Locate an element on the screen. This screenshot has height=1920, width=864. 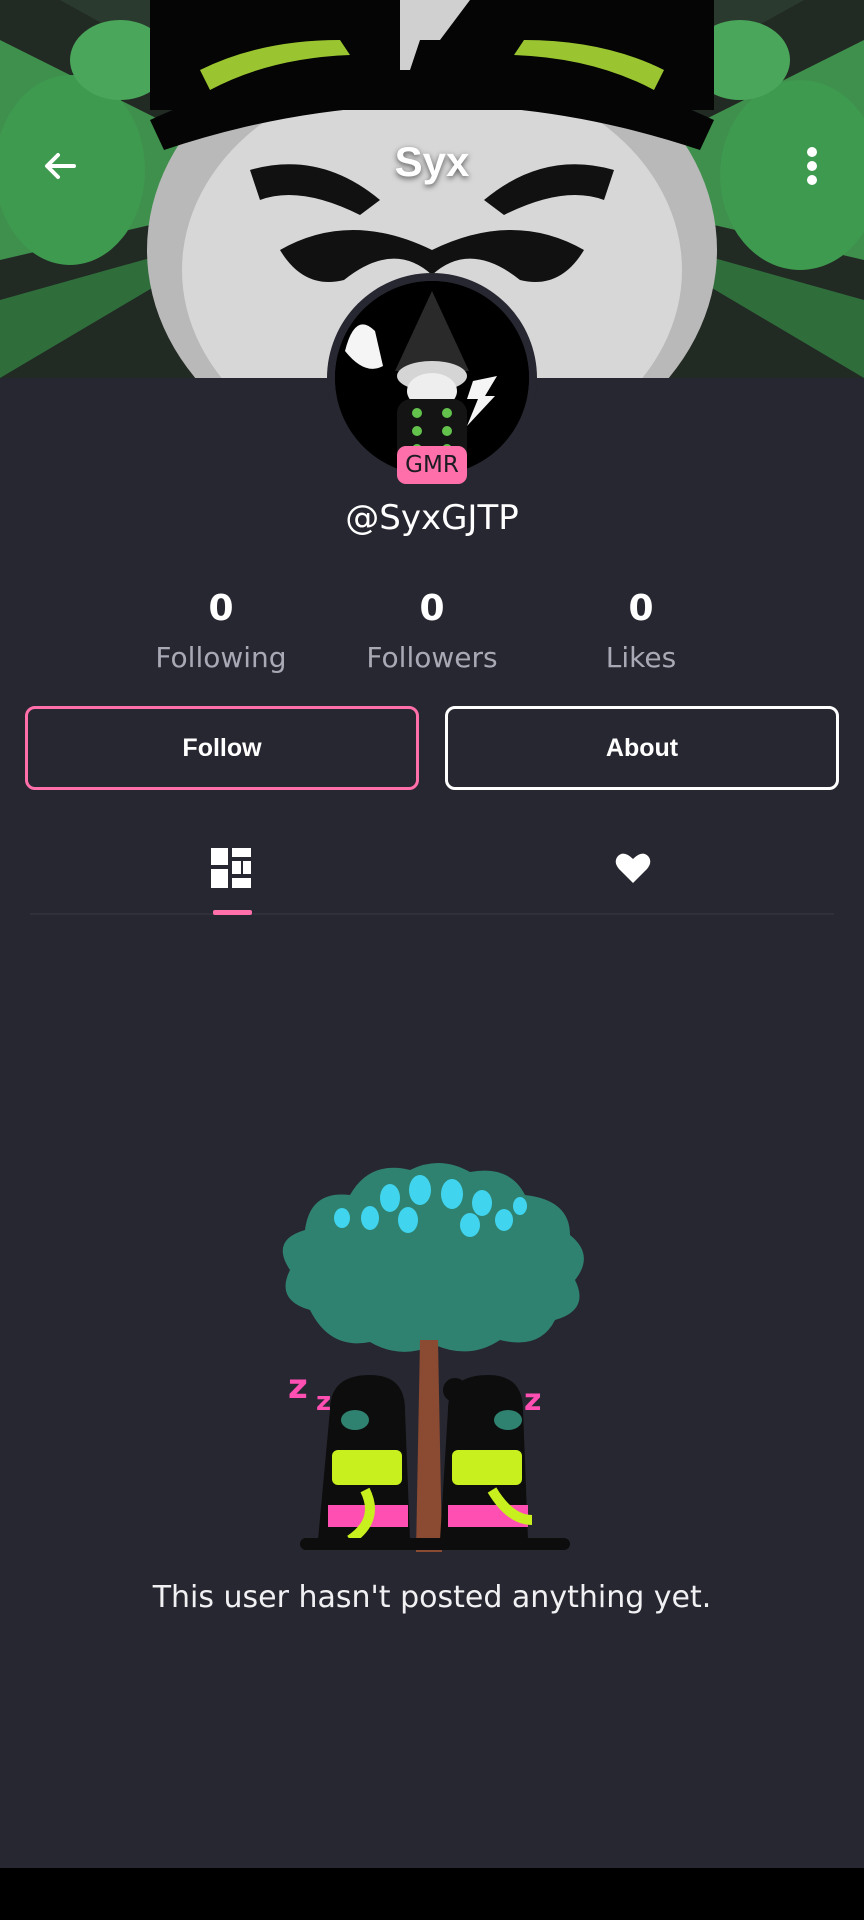
page-title: Syx is located at coordinates (432, 161).